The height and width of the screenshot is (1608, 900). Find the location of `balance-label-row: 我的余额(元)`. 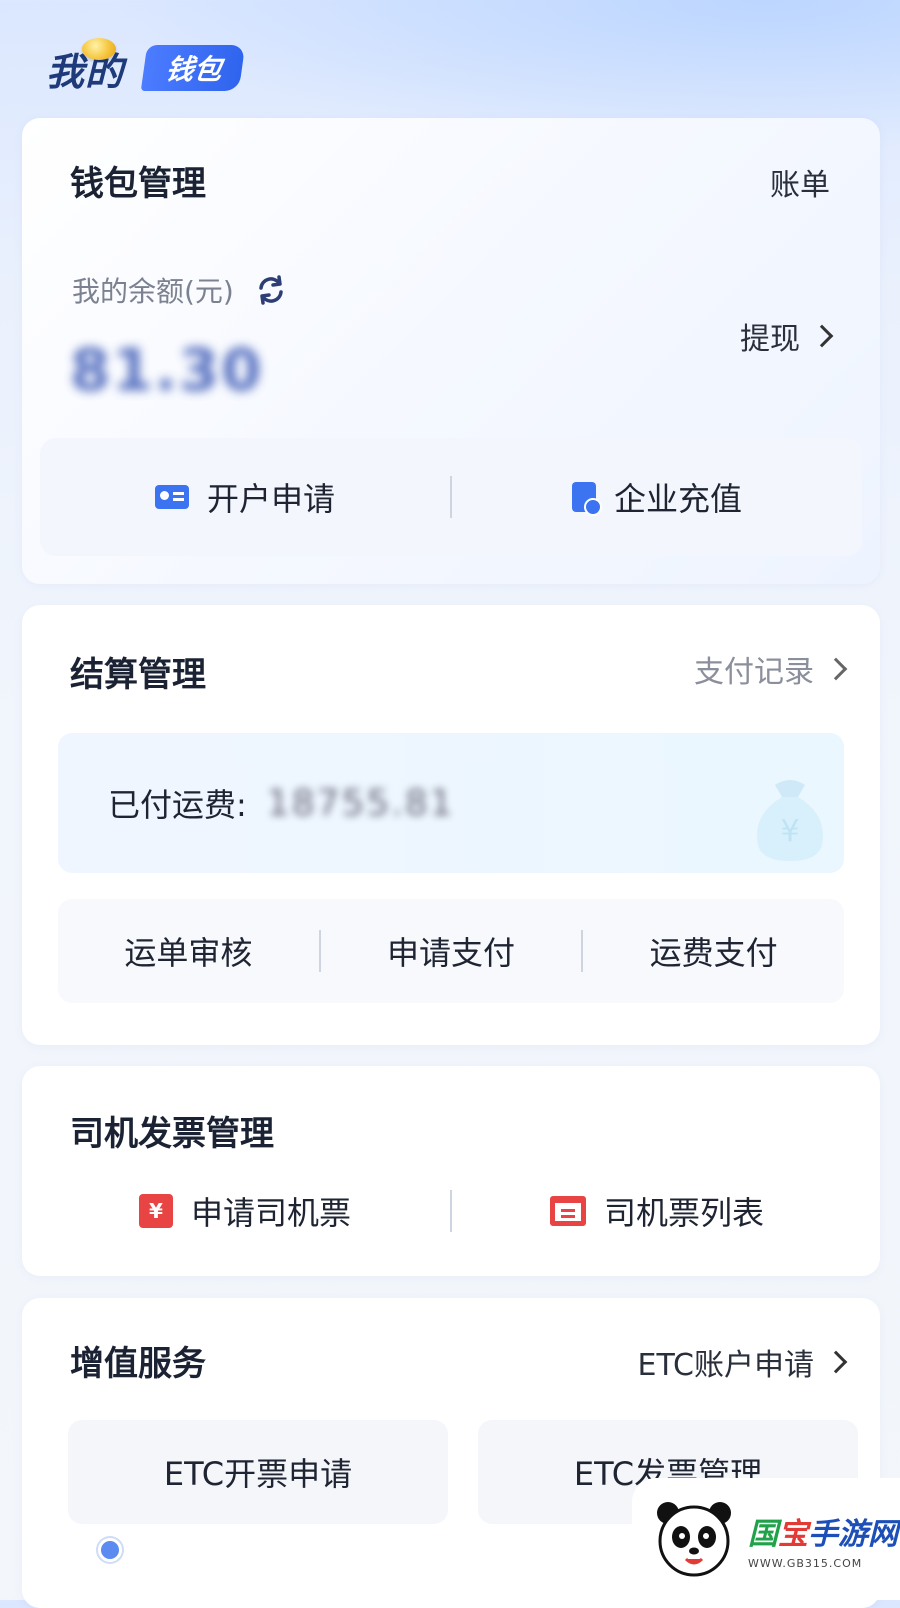

balance-label-row: 我的余额(元) is located at coordinates (180, 290).